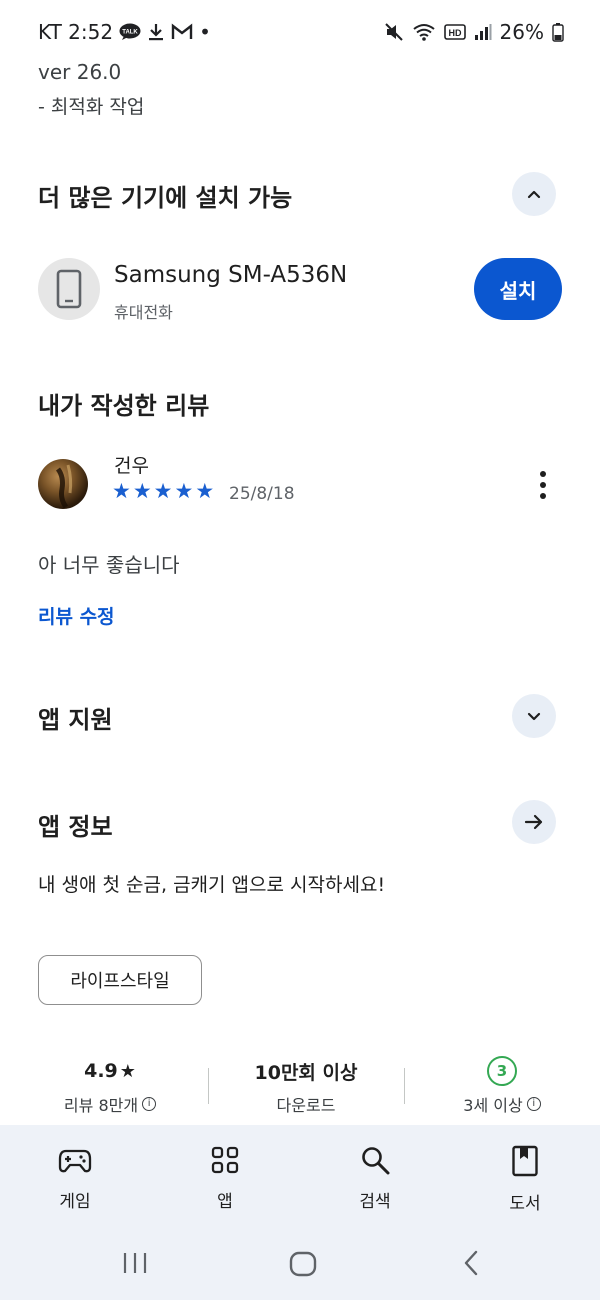  I want to click on arrow-right-icon, so click(533, 822).